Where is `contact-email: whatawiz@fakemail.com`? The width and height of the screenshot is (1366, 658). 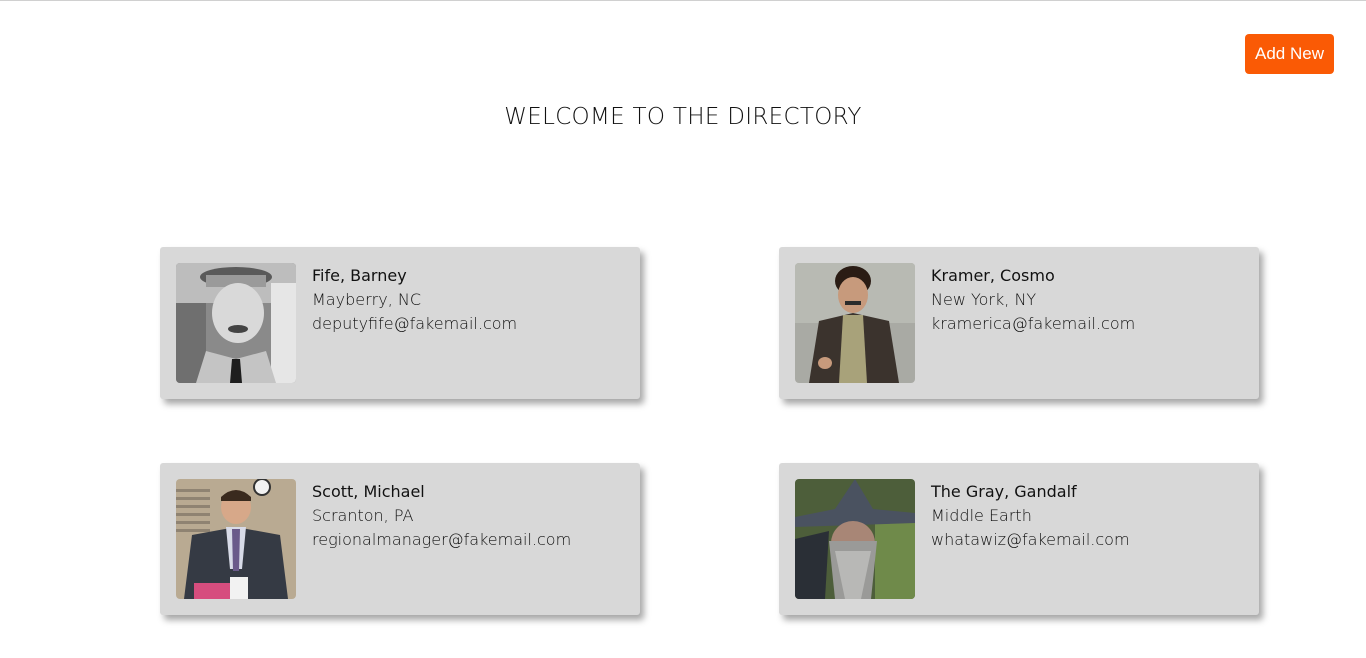
contact-email: whatawiz@fakemail.com is located at coordinates (1030, 540).